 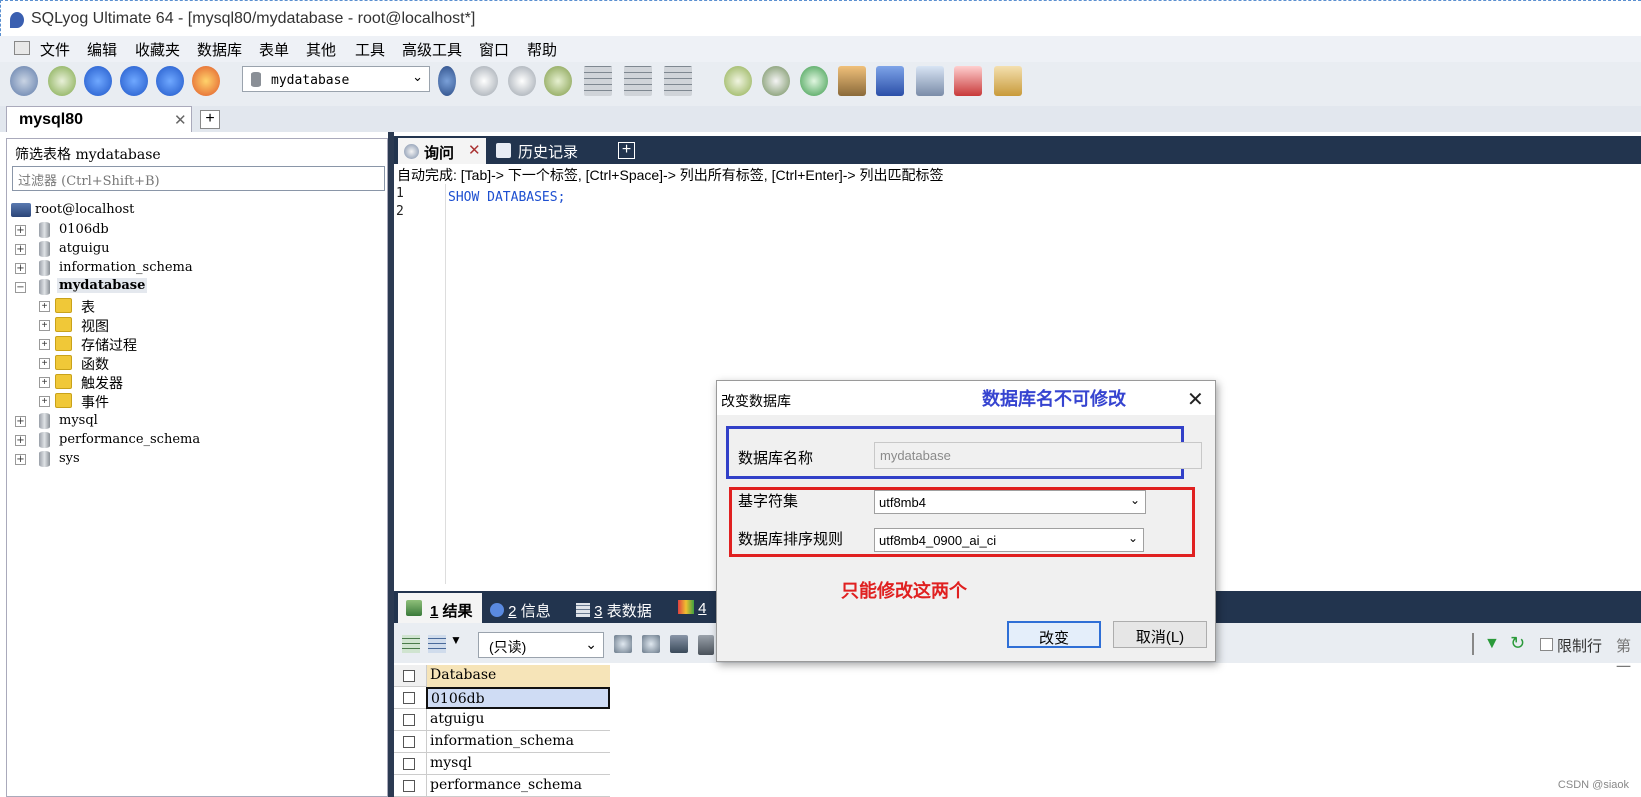 I want to click on change-button: 改变, so click(x=1054, y=634).